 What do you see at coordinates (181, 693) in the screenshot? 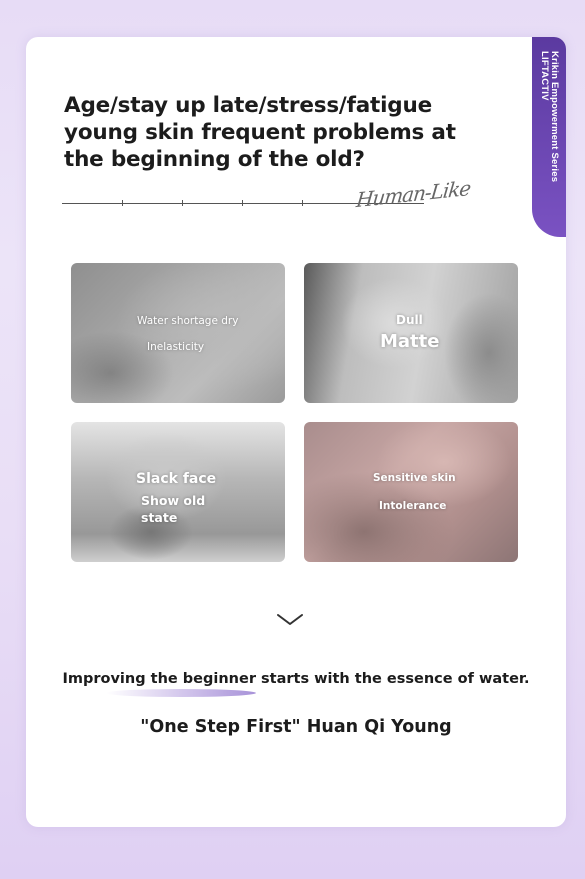
I see `brush-stroke-decoration` at bounding box center [181, 693].